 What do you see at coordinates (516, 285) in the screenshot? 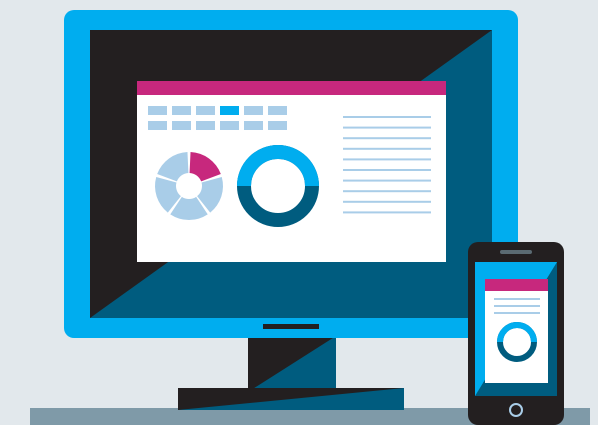
I see `phone-window-header` at bounding box center [516, 285].